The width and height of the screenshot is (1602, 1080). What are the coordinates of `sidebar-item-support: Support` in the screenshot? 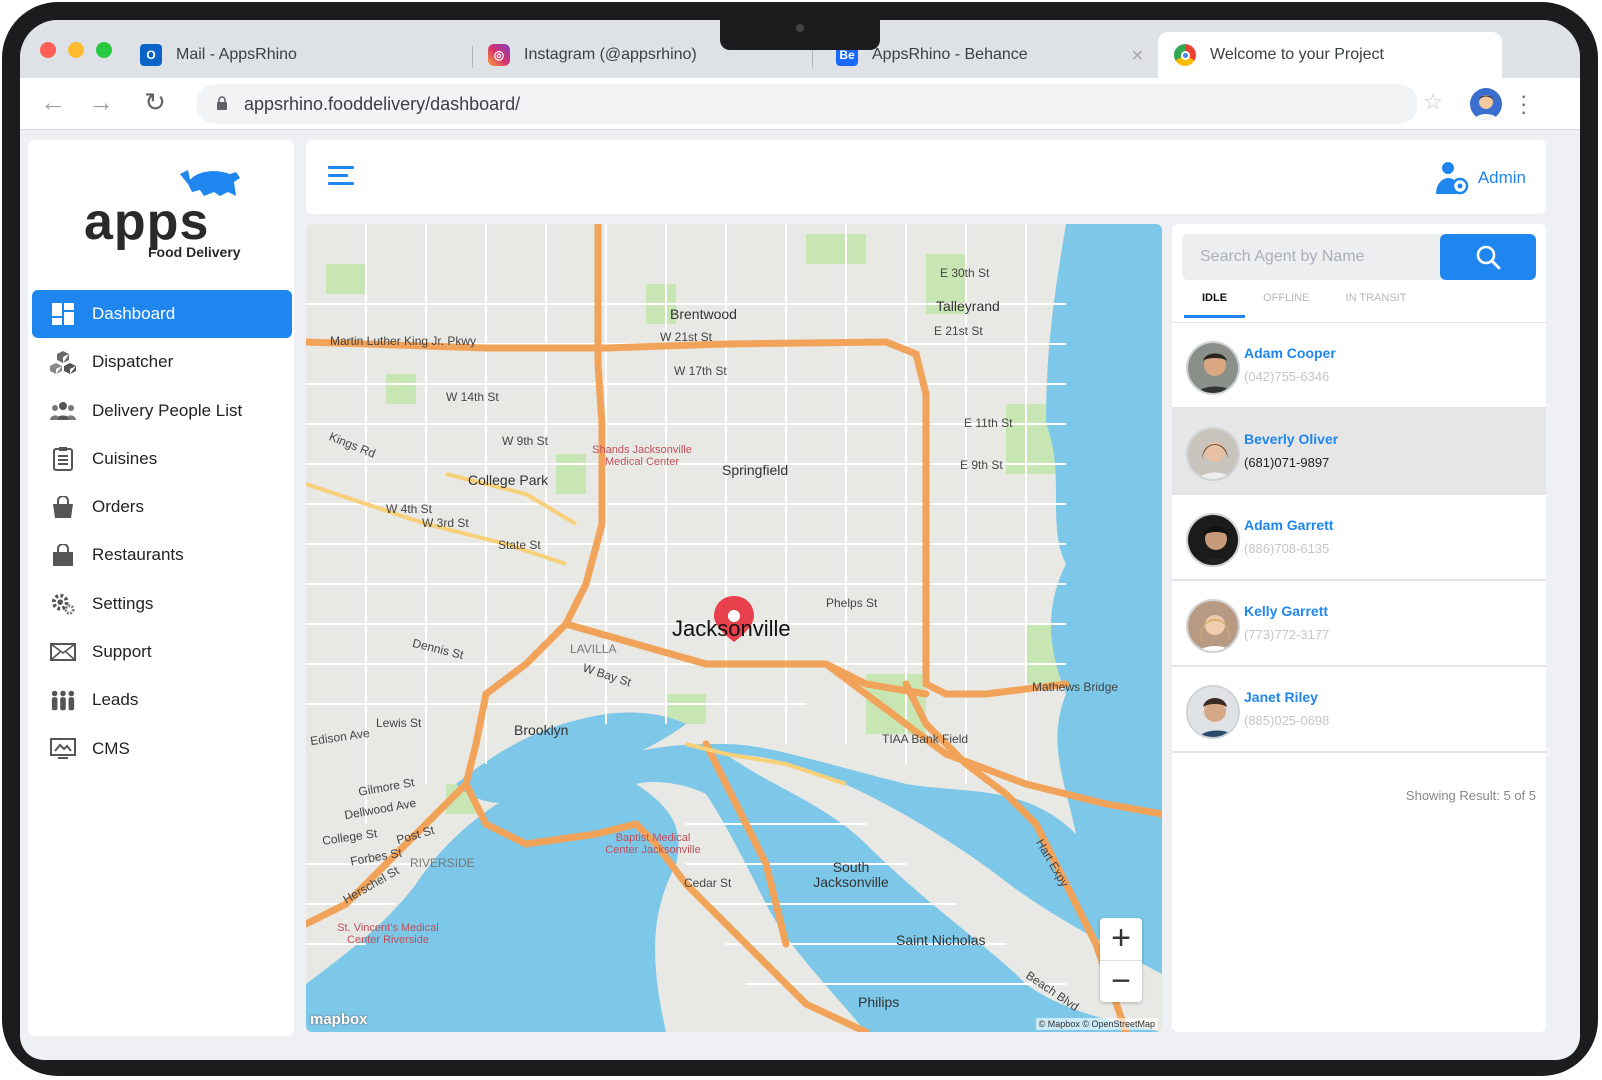 It's located at (162, 652).